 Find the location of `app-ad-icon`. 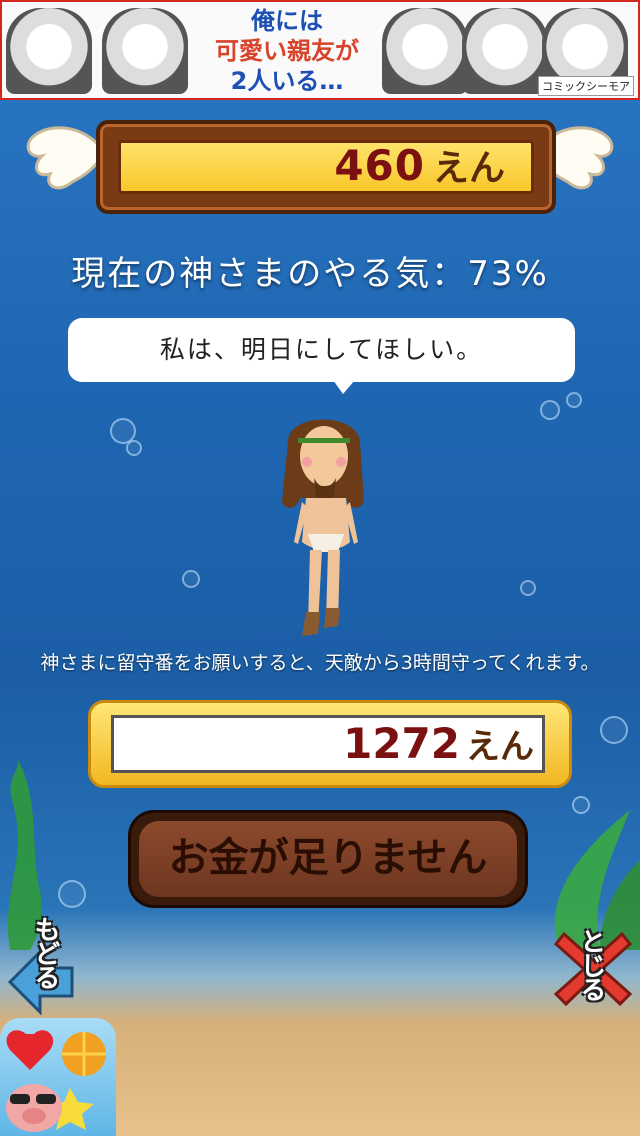

app-ad-icon is located at coordinates (58, 1077).